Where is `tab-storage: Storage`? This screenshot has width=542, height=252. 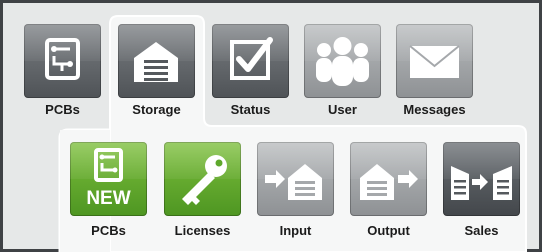
tab-storage: Storage is located at coordinates (156, 70).